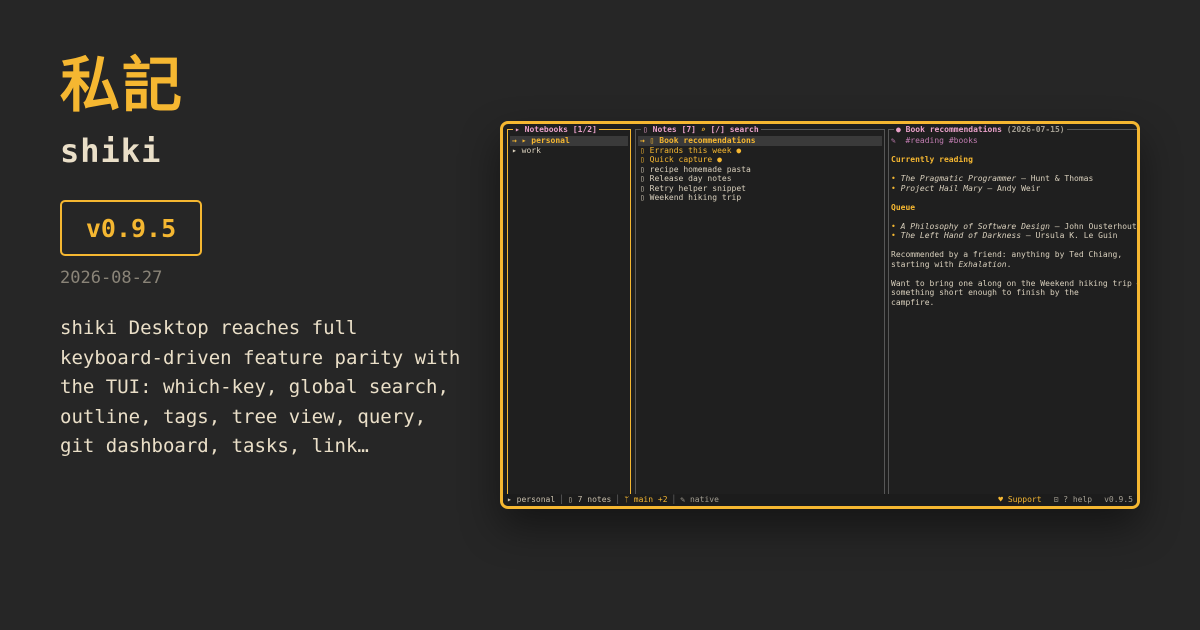 This screenshot has width=1200, height=630. Describe the element at coordinates (648, 129) in the screenshot. I see `note-icon: ▯` at that location.